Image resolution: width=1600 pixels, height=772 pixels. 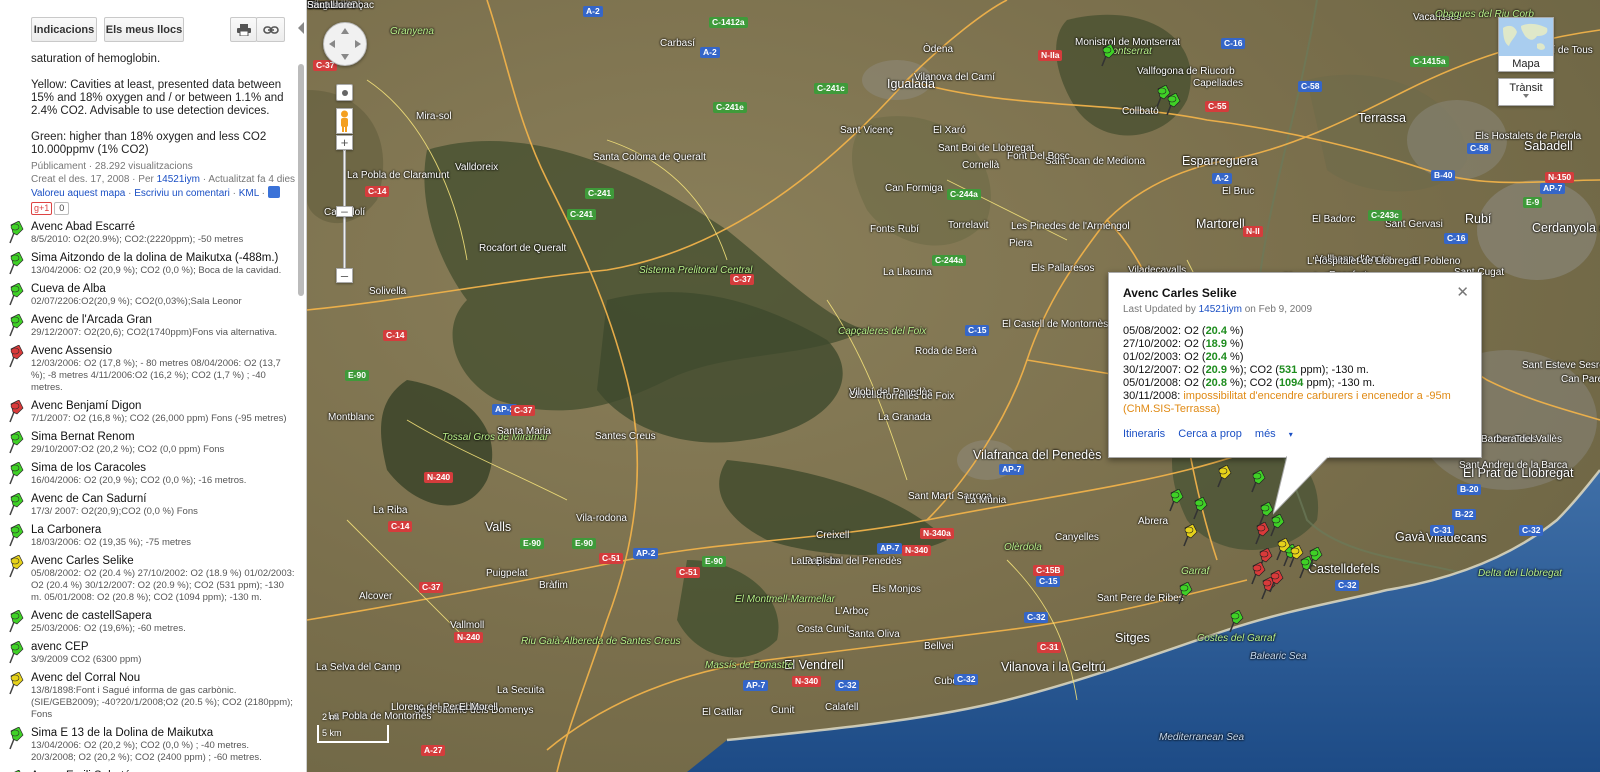 I want to click on road-shield: B-22, so click(x=1464, y=514).